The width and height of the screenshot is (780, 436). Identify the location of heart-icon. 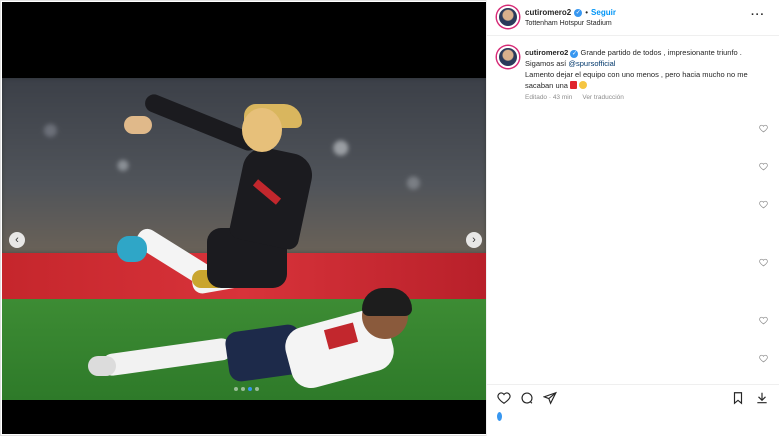
(504, 398).